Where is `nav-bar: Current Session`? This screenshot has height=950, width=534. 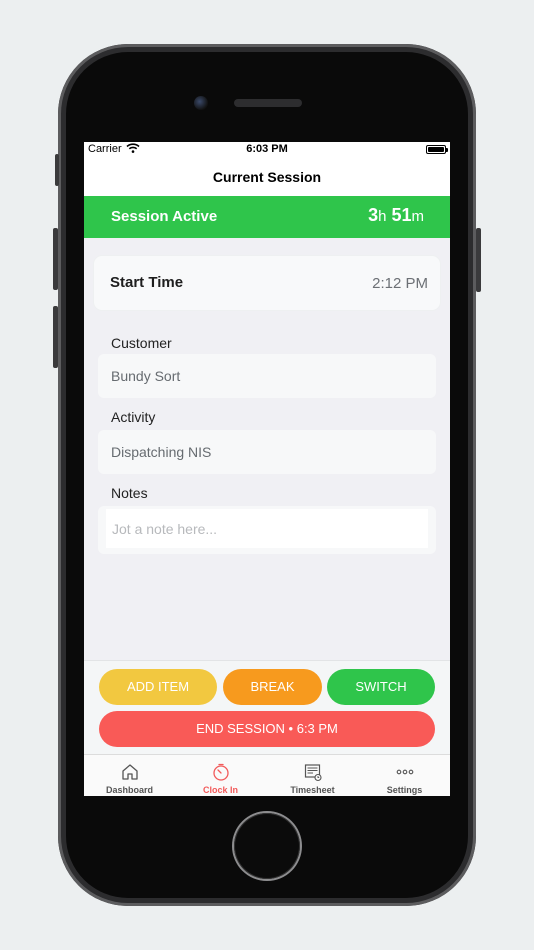
nav-bar: Current Session is located at coordinates (267, 177).